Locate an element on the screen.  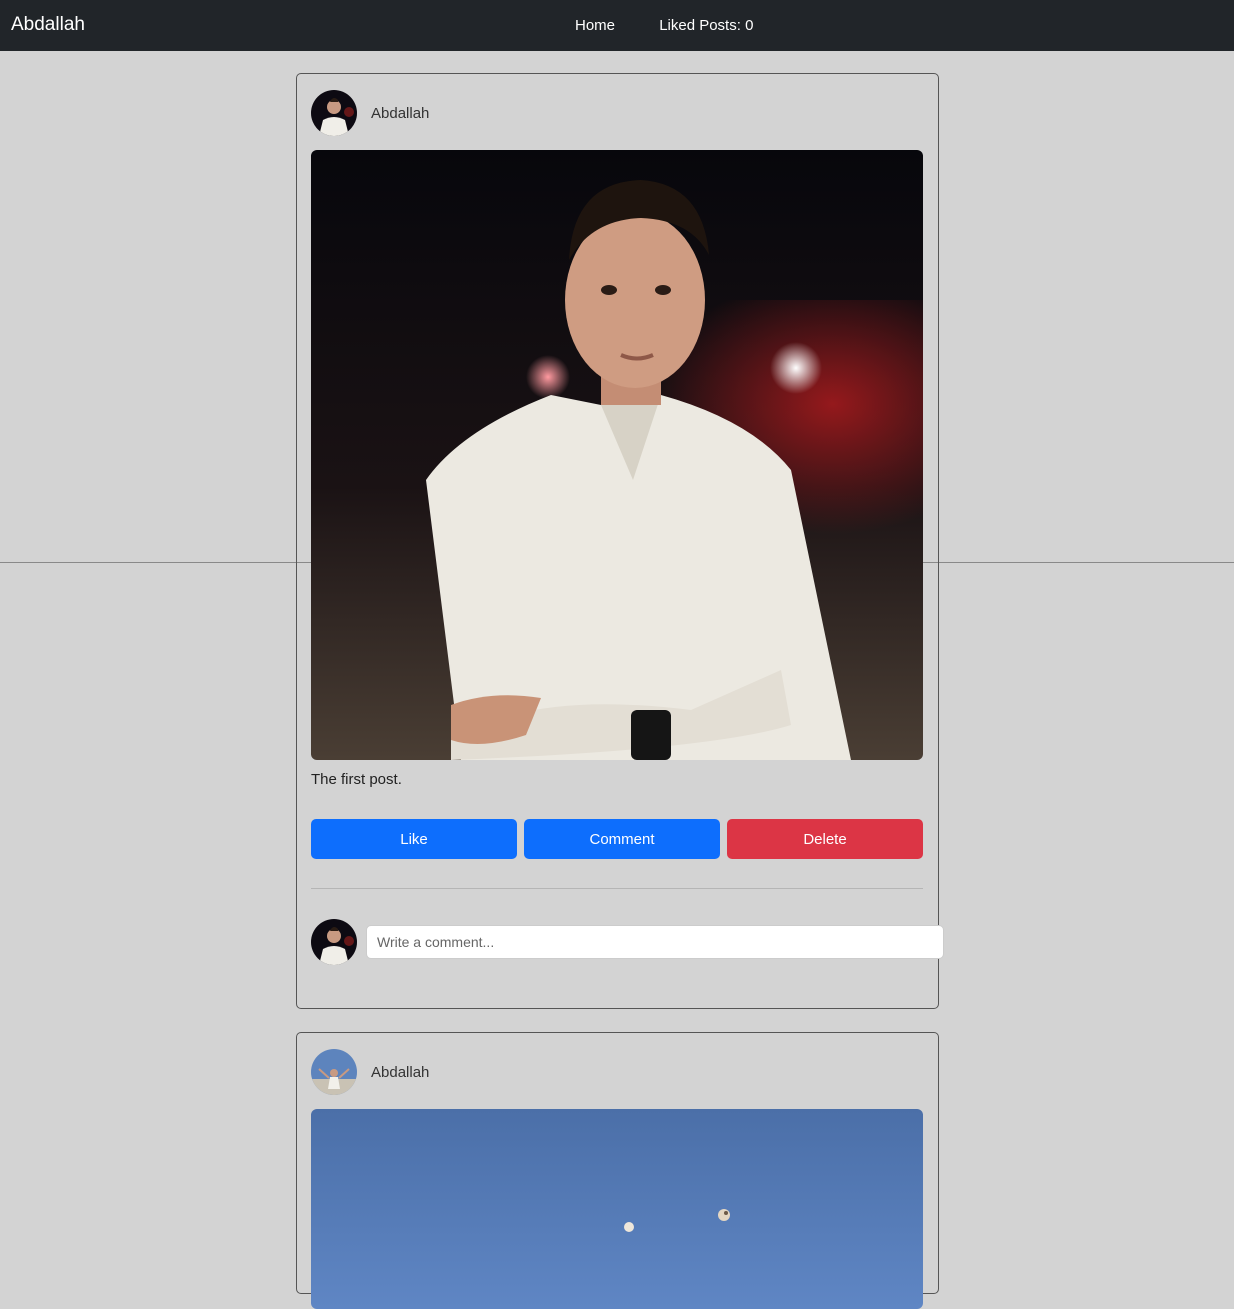
comment-avatar is located at coordinates (334, 942).